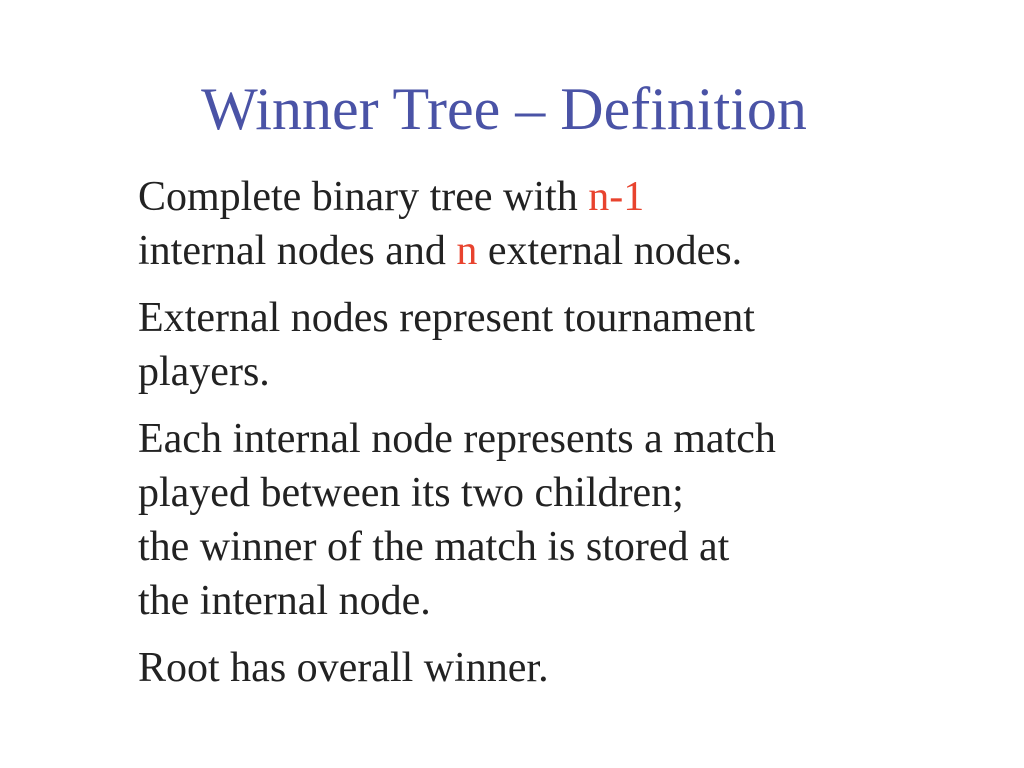  I want to click on text-line: the winner of the match is stored at, so click(434, 547).